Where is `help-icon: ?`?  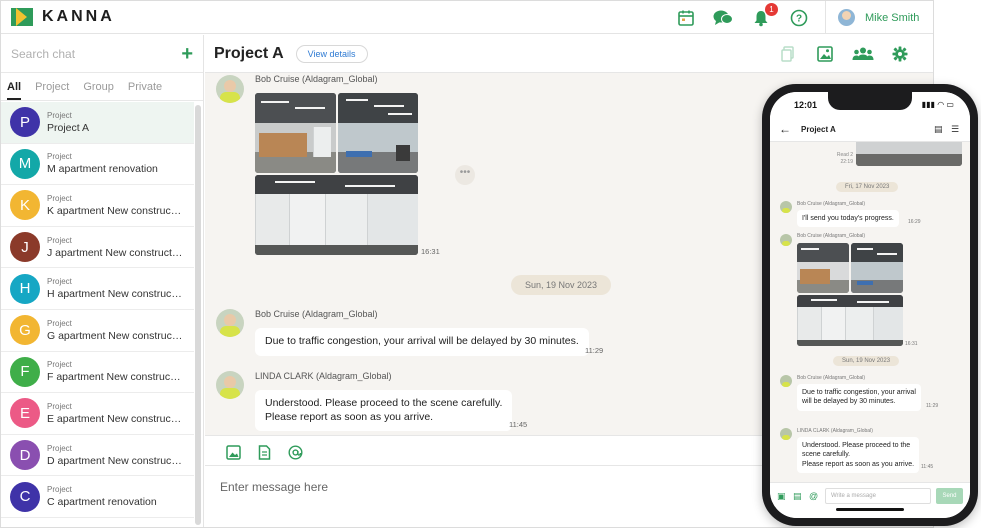
help-icon: ? is located at coordinates (799, 18).